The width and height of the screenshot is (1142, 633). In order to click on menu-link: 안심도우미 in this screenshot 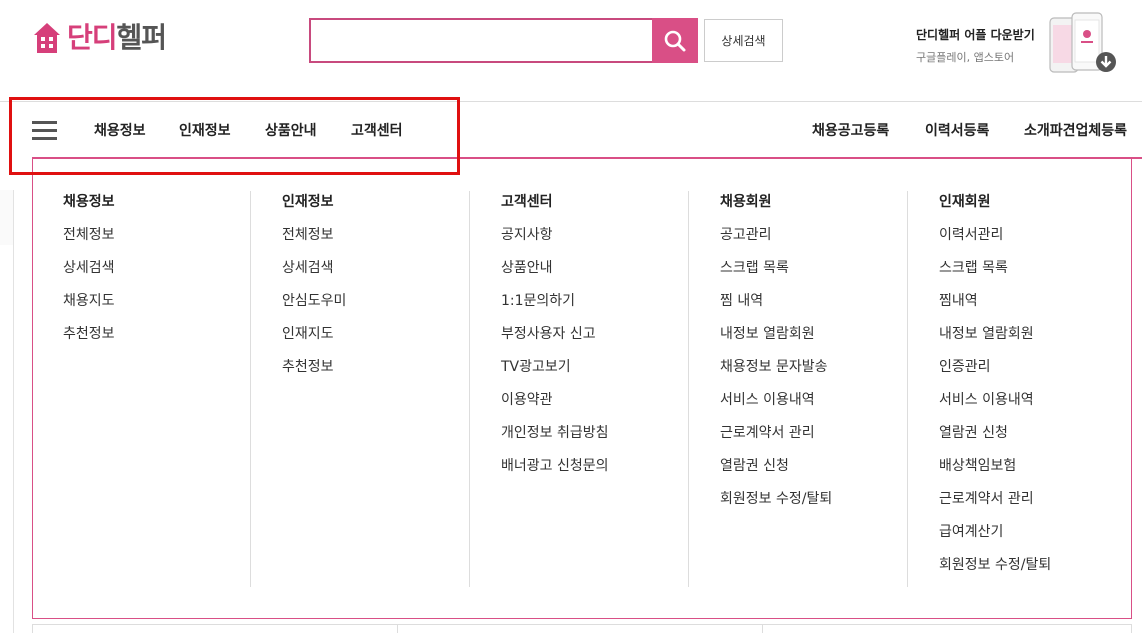, I will do `click(314, 307)`.